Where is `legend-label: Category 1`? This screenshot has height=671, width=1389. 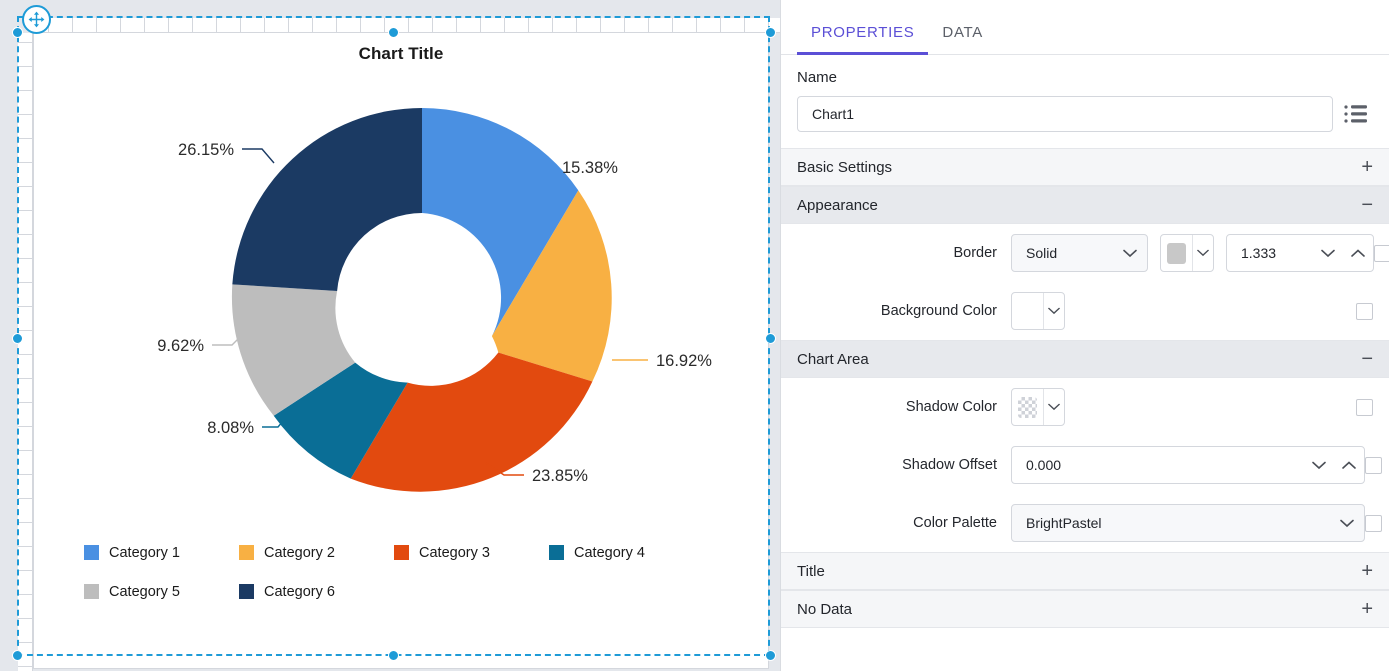 legend-label: Category 1 is located at coordinates (144, 552).